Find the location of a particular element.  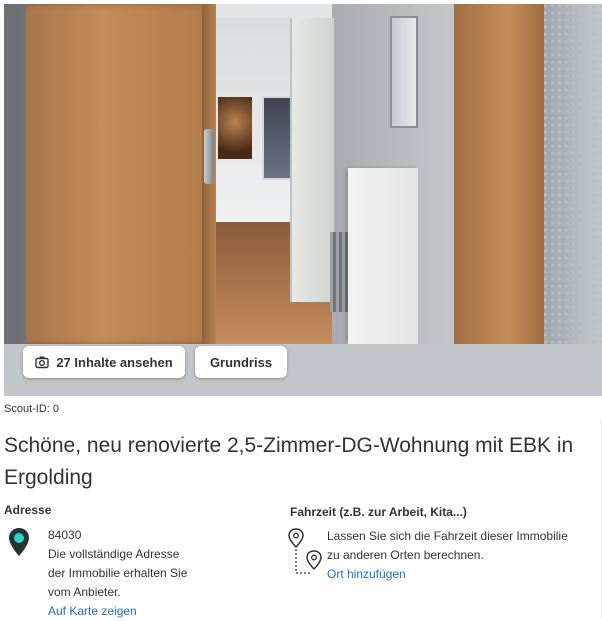

photo-second-door is located at coordinates (500, 174).